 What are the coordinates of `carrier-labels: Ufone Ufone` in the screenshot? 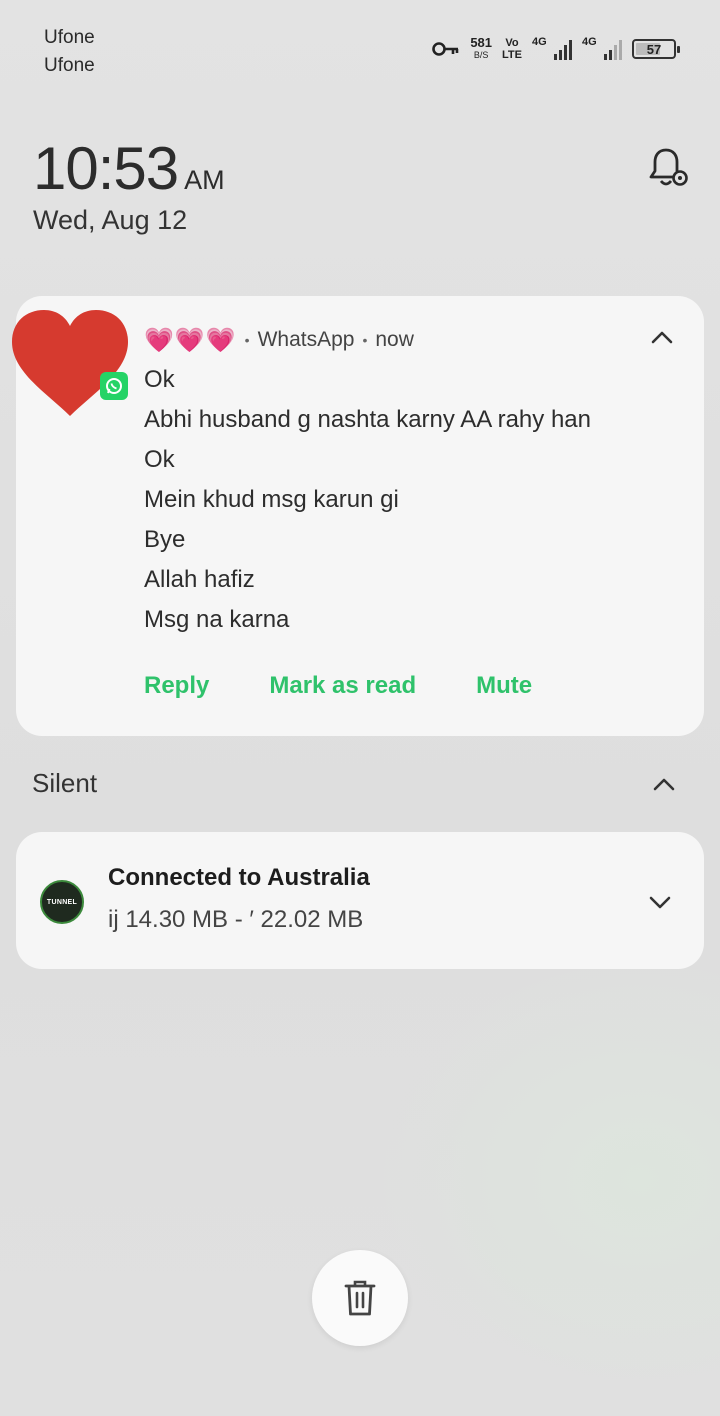 It's located at (69, 52).